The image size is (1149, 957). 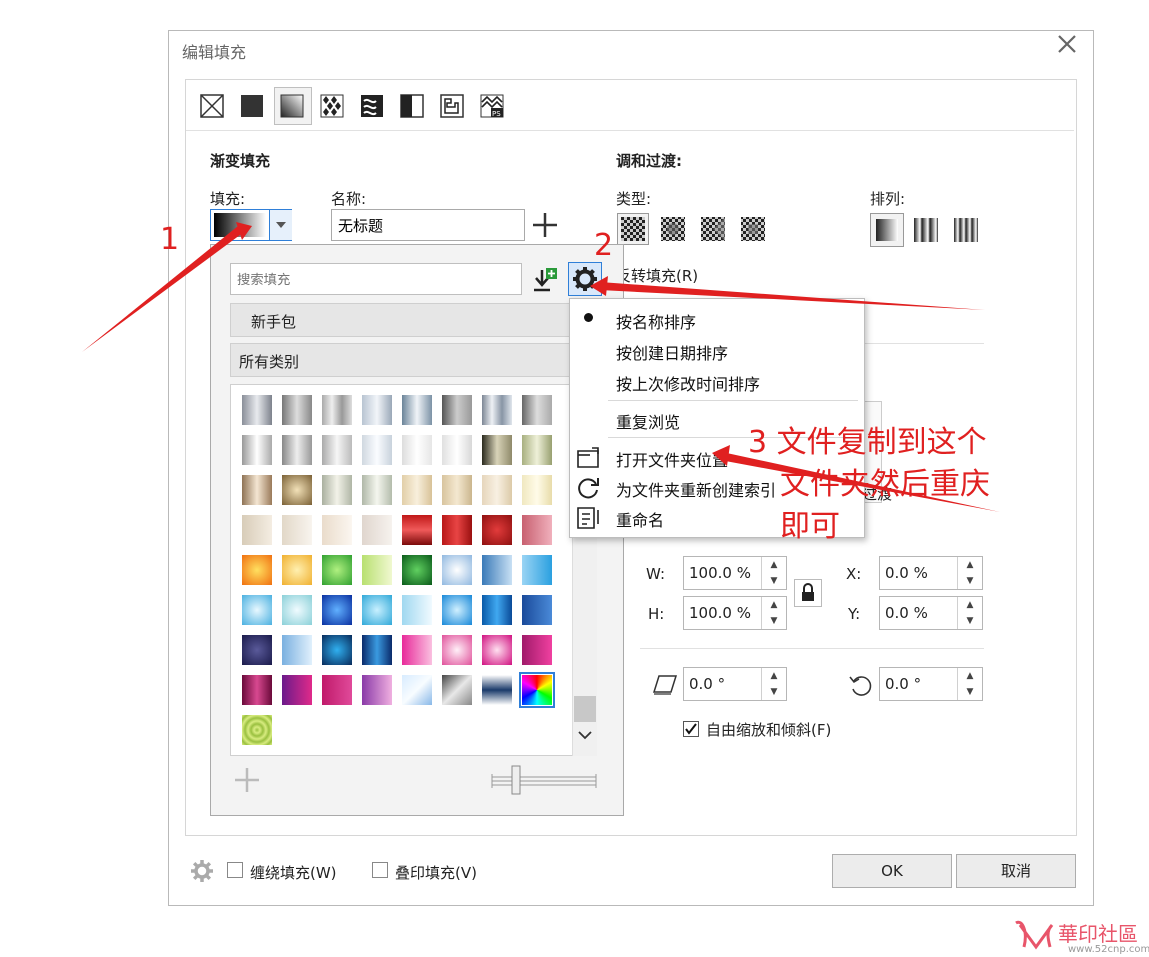 I want to click on annotation-1: 1, so click(x=170, y=239).